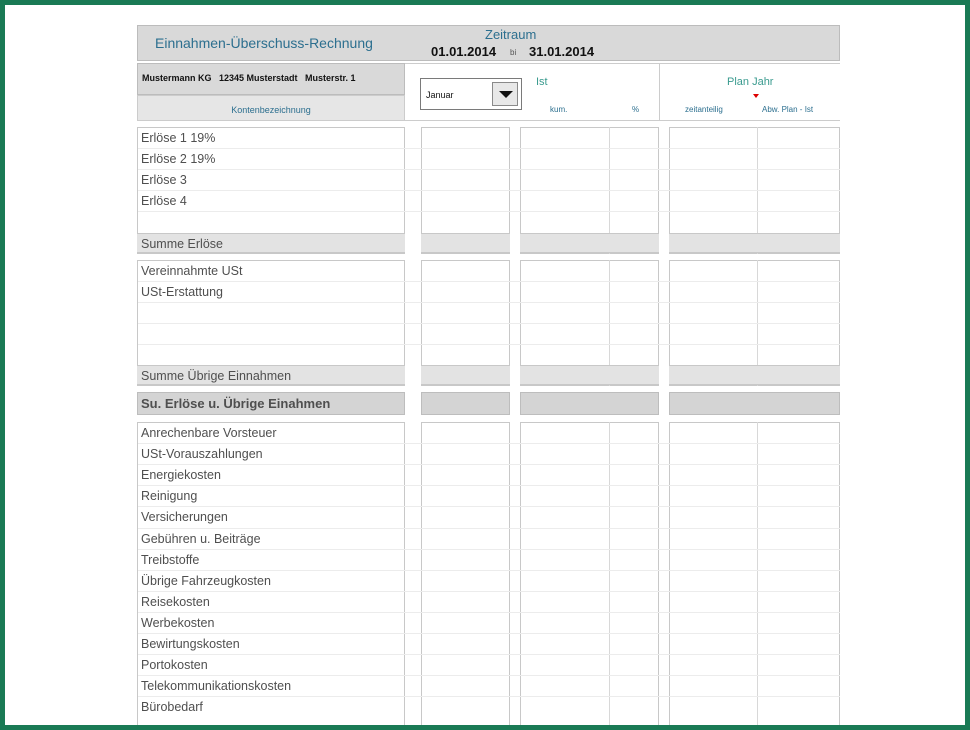 The width and height of the screenshot is (970, 730). What do you see at coordinates (178, 159) in the screenshot?
I see `account-label: Erlöse 2 19%` at bounding box center [178, 159].